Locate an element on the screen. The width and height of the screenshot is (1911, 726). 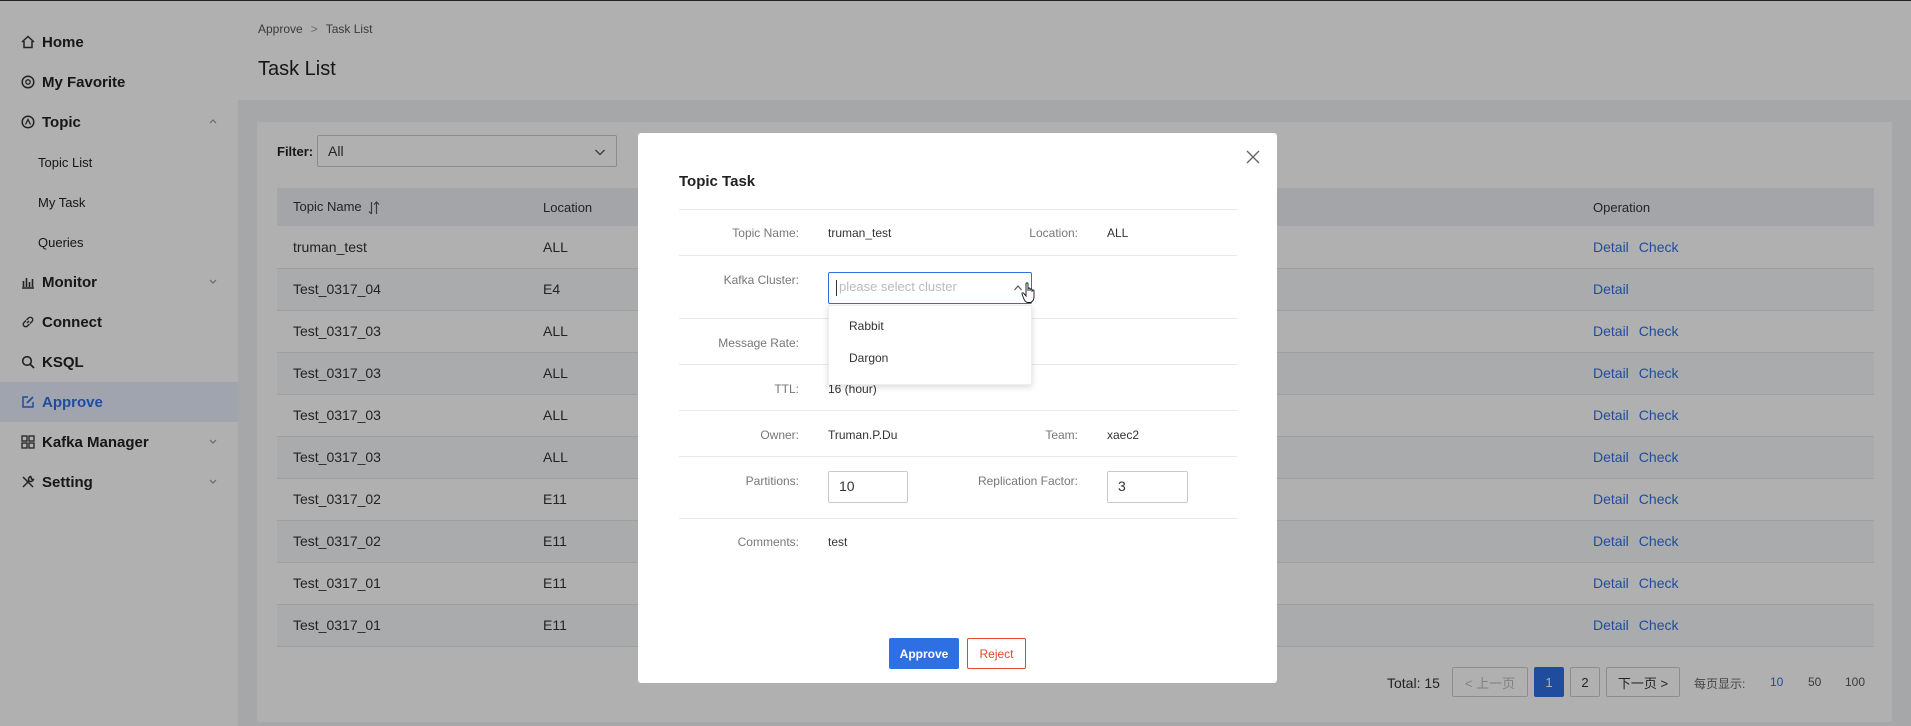
kafka-cluster-select: please select cluster is located at coordinates (930, 288).